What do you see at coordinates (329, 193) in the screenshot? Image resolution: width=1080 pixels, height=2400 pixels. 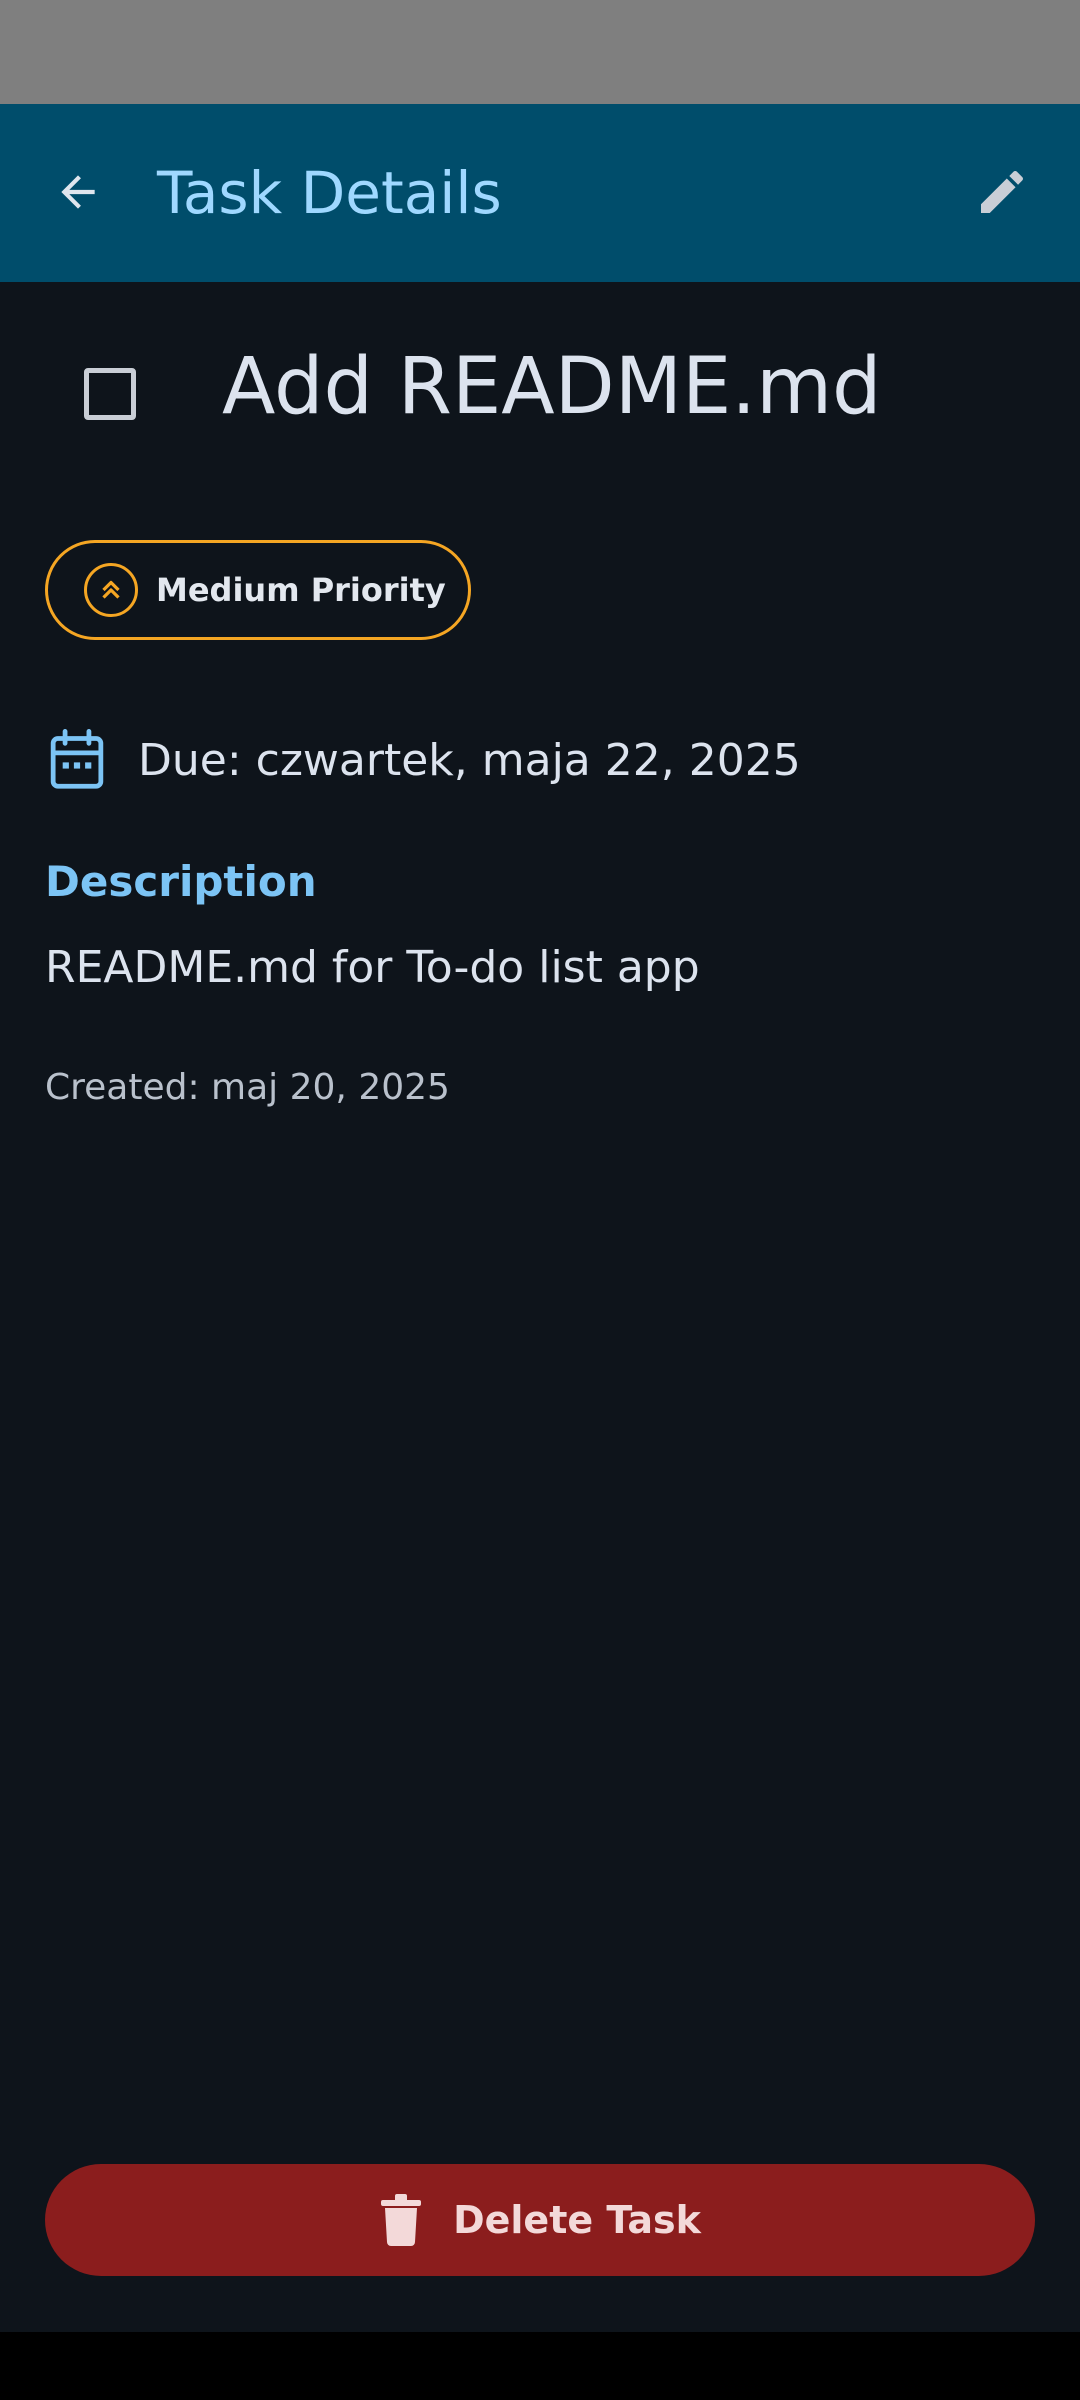 I see `page-title: Task Details` at bounding box center [329, 193].